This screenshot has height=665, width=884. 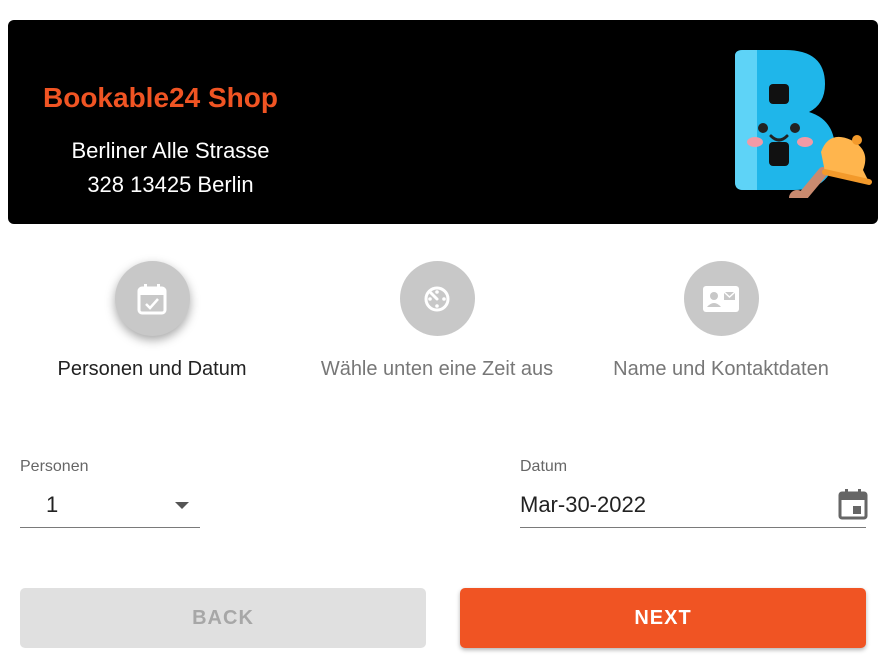 What do you see at coordinates (437, 369) in the screenshot?
I see `step-label: Wähle unten eine Zeit aus` at bounding box center [437, 369].